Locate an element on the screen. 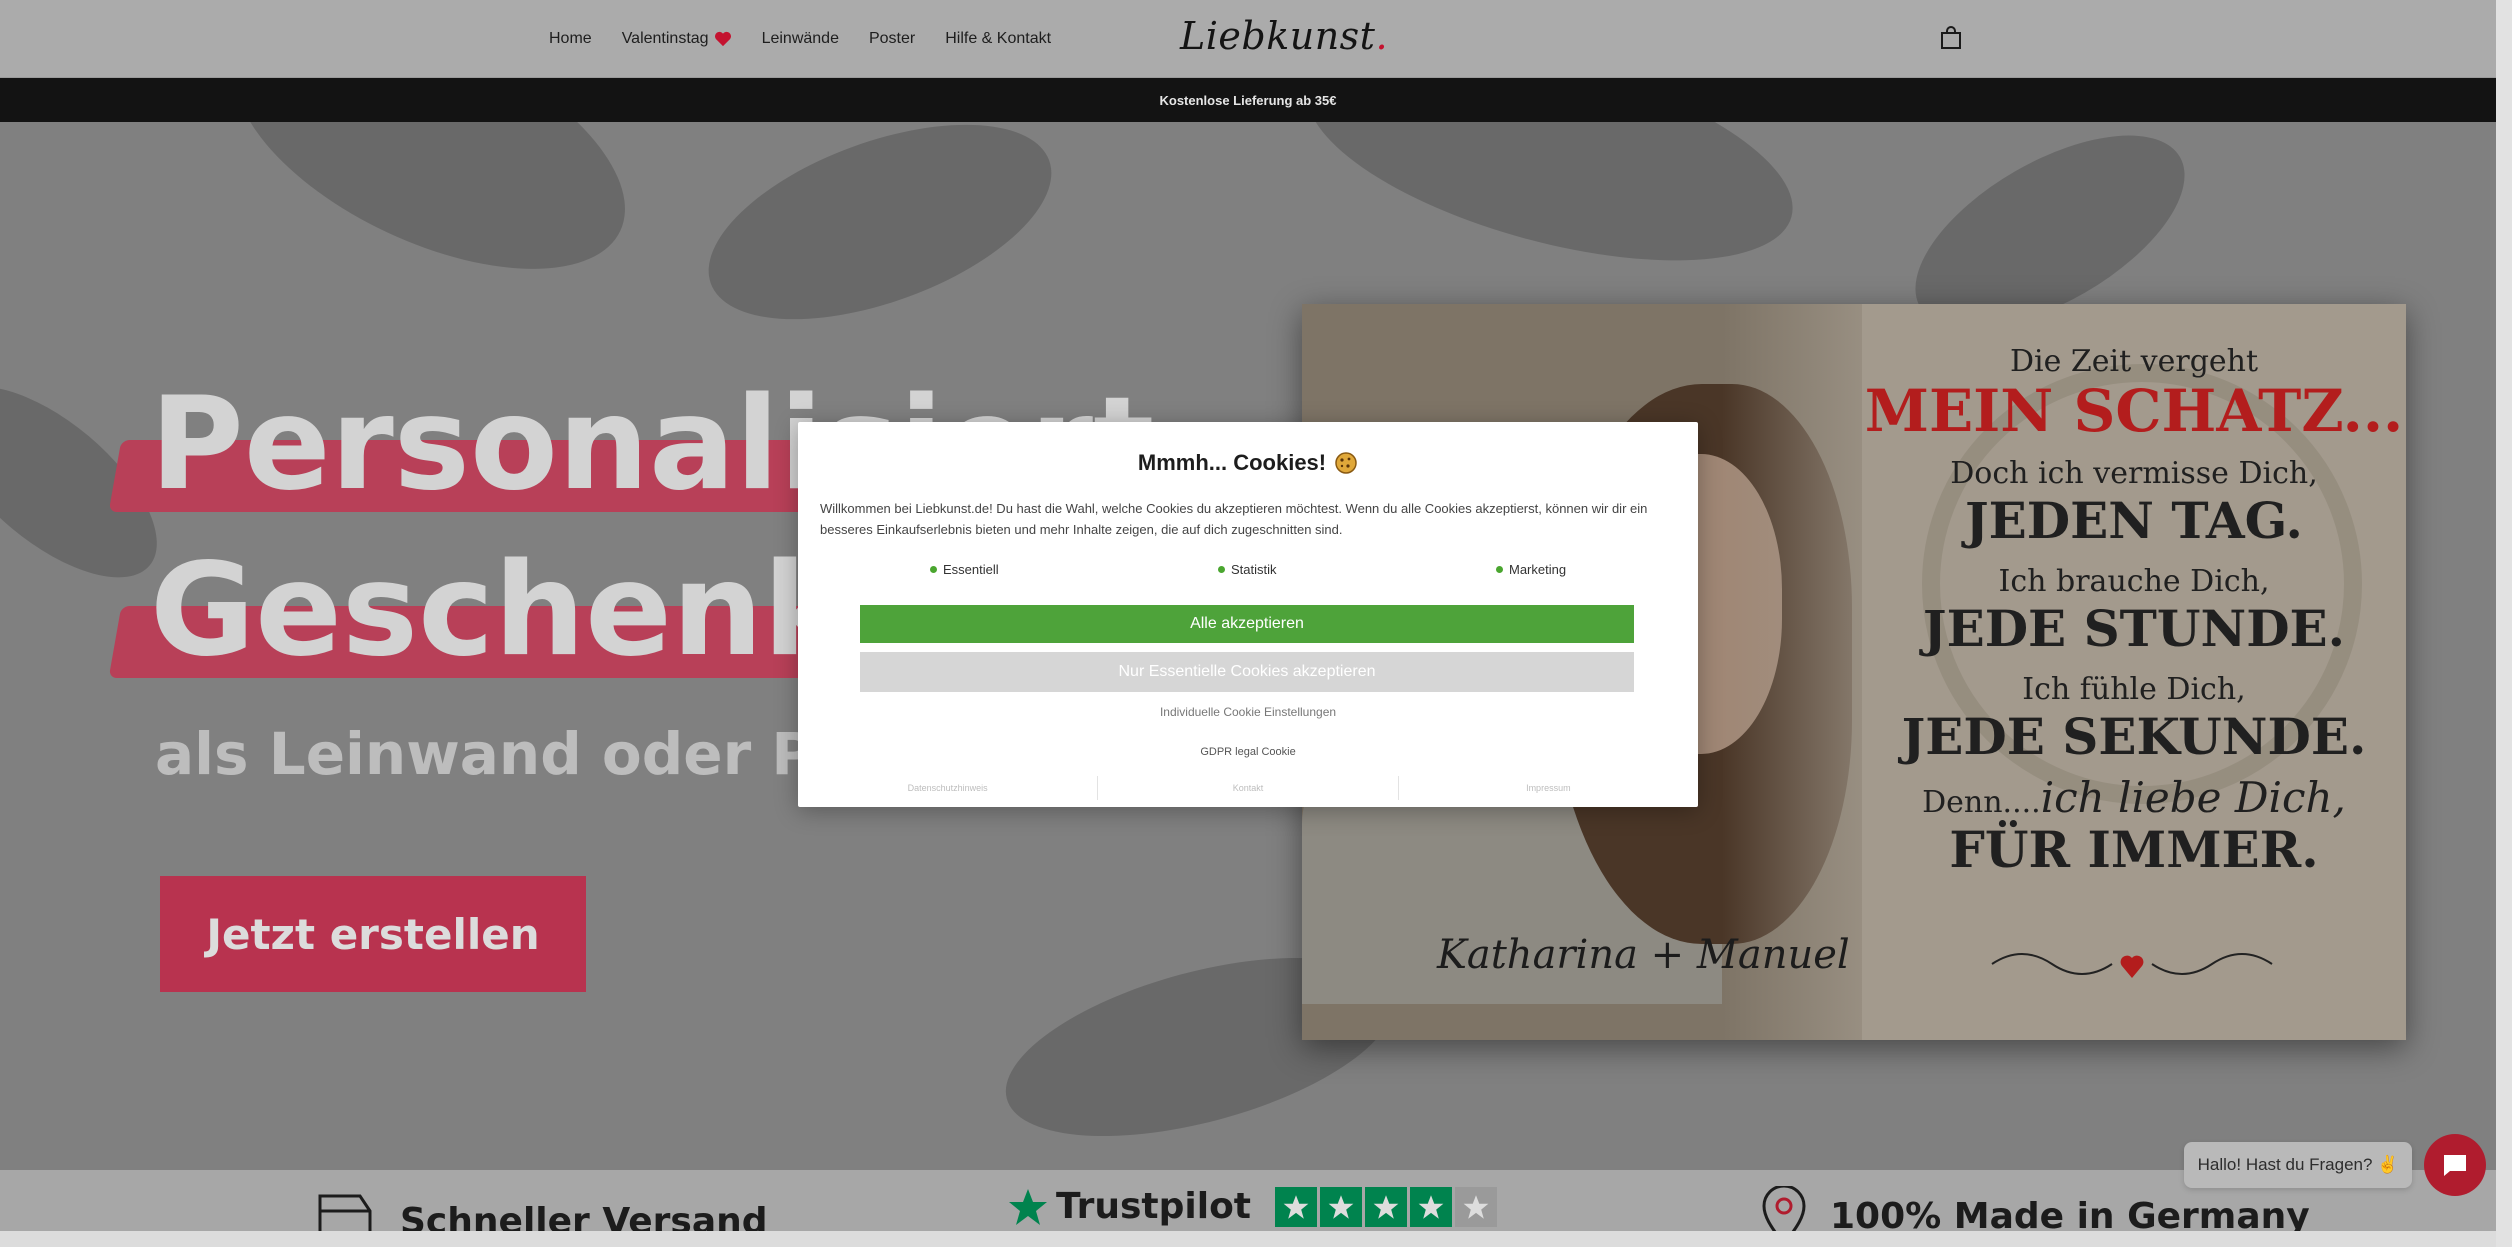 Image resolution: width=2512 pixels, height=1247 pixels. poem-line: Denn....ich liebe Dich, is located at coordinates (2134, 799).